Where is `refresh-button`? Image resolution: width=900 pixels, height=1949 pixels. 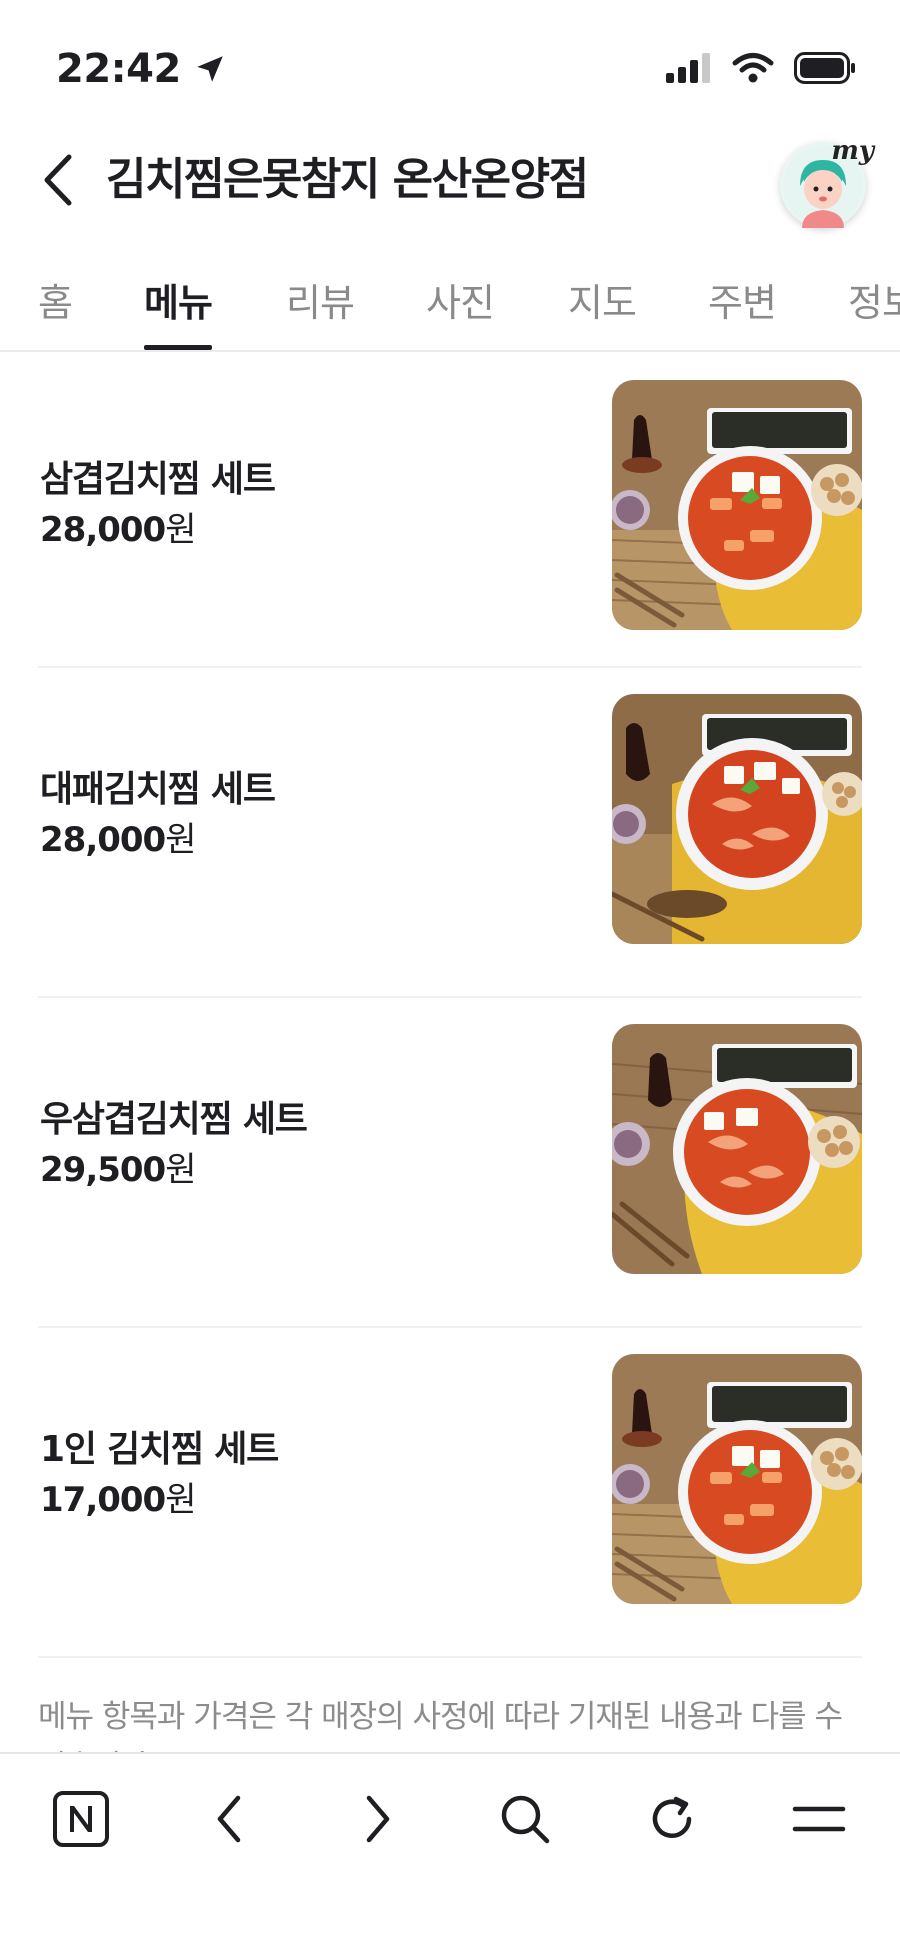 refresh-button is located at coordinates (672, 1819).